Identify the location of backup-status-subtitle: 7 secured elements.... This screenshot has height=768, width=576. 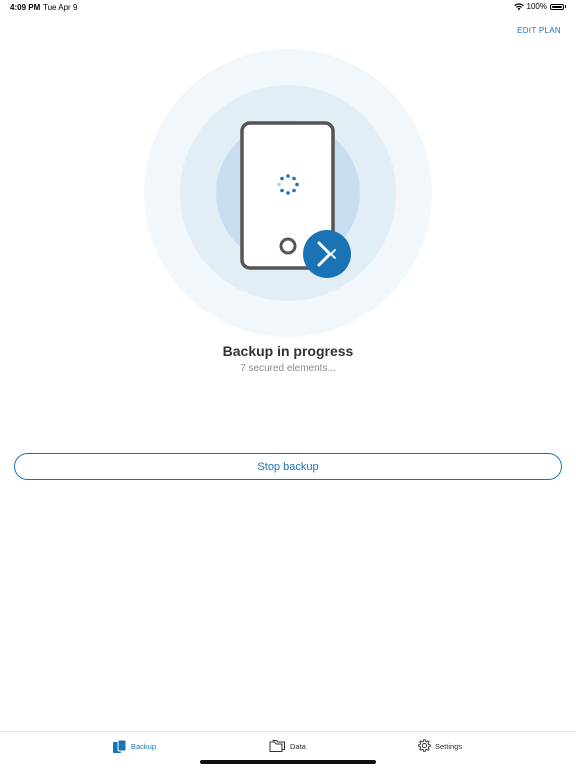
(288, 368).